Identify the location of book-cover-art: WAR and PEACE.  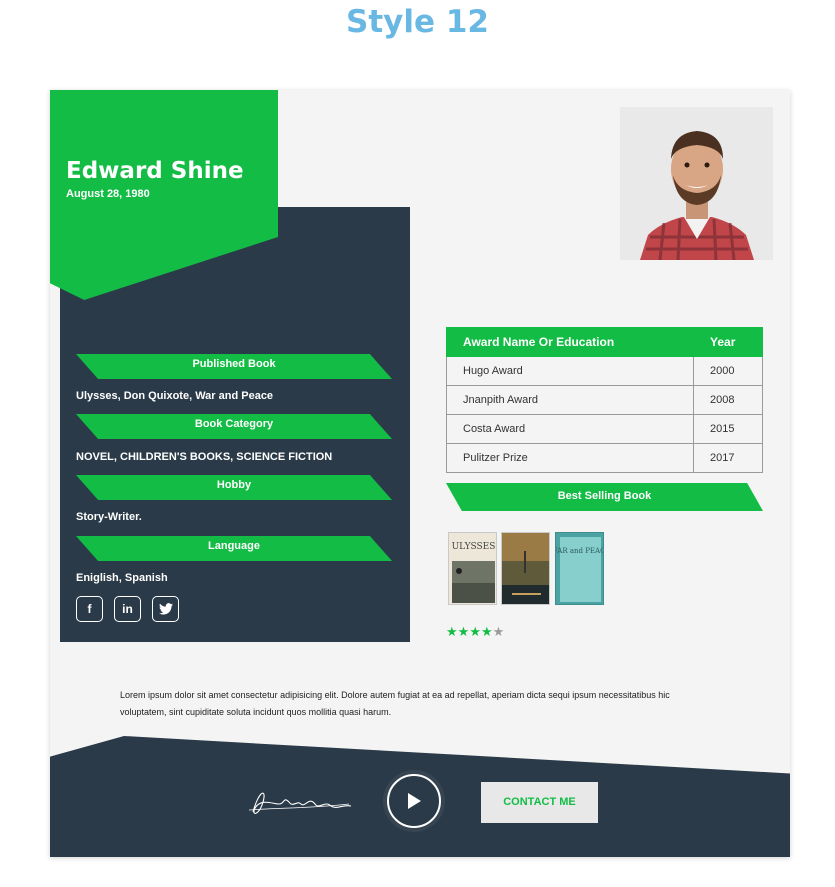
(580, 568).